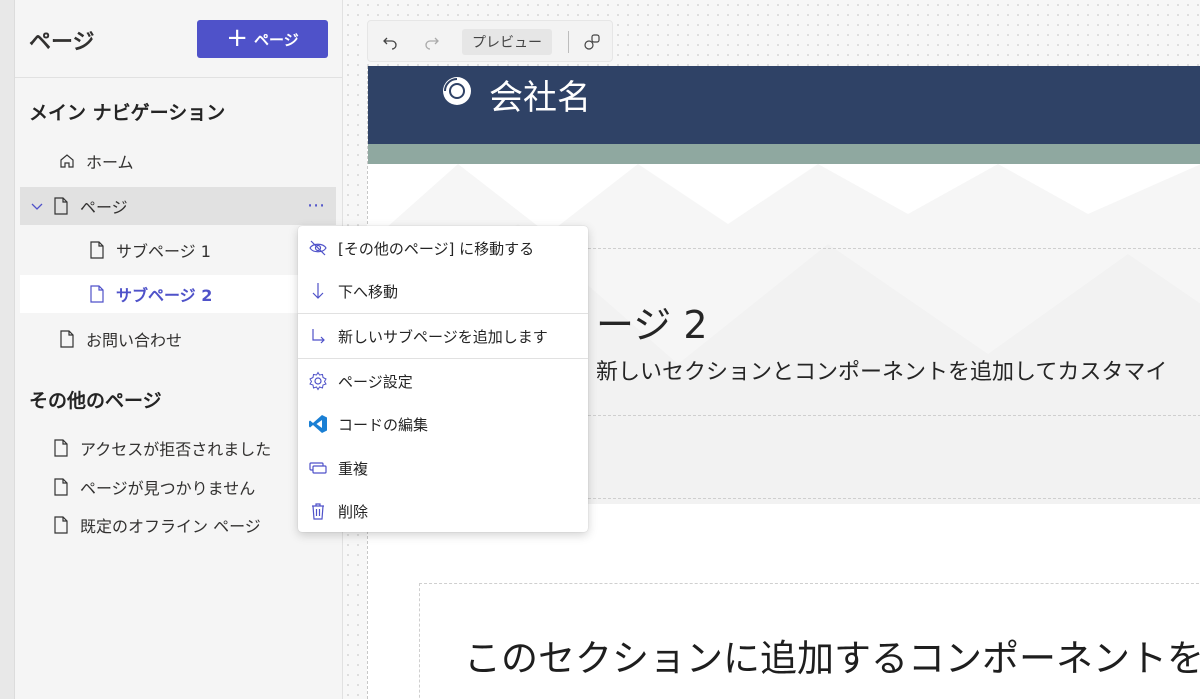 This screenshot has height=699, width=1200. What do you see at coordinates (882, 372) in the screenshot?
I see `hero-subtitle: 新しいセクションとコンポーネントを追加してカスタマイ` at bounding box center [882, 372].